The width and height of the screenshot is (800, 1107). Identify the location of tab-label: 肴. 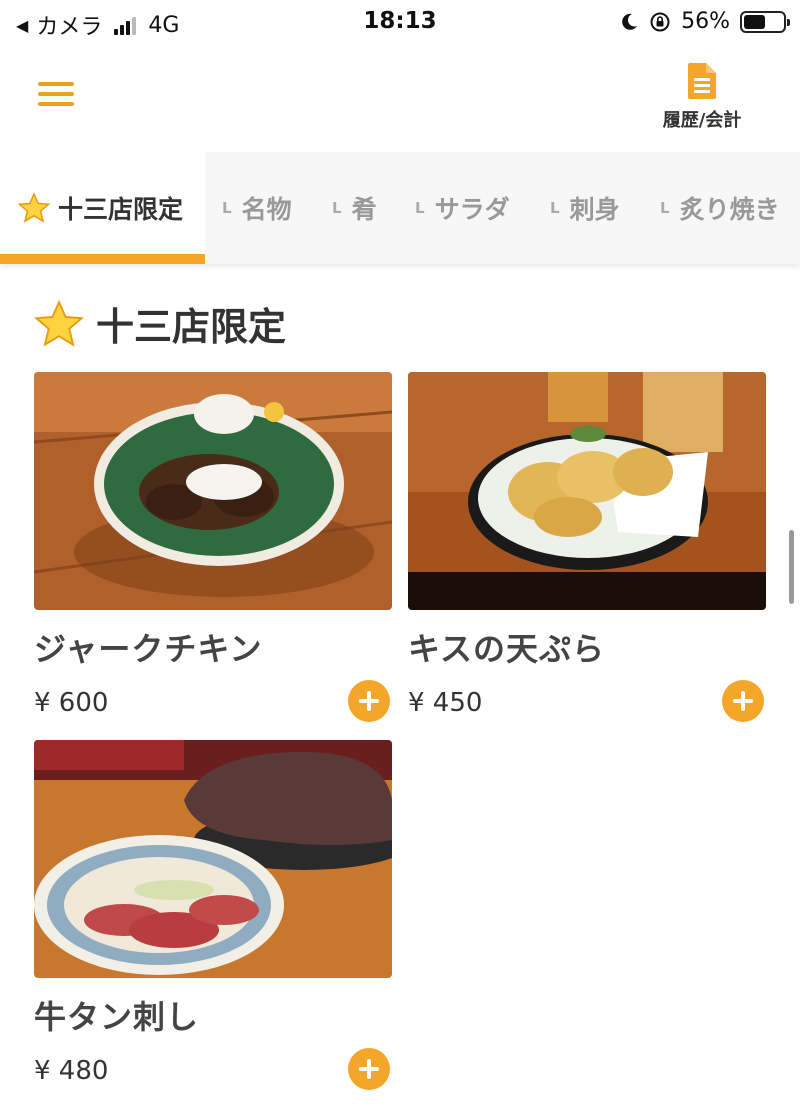
(364, 209).